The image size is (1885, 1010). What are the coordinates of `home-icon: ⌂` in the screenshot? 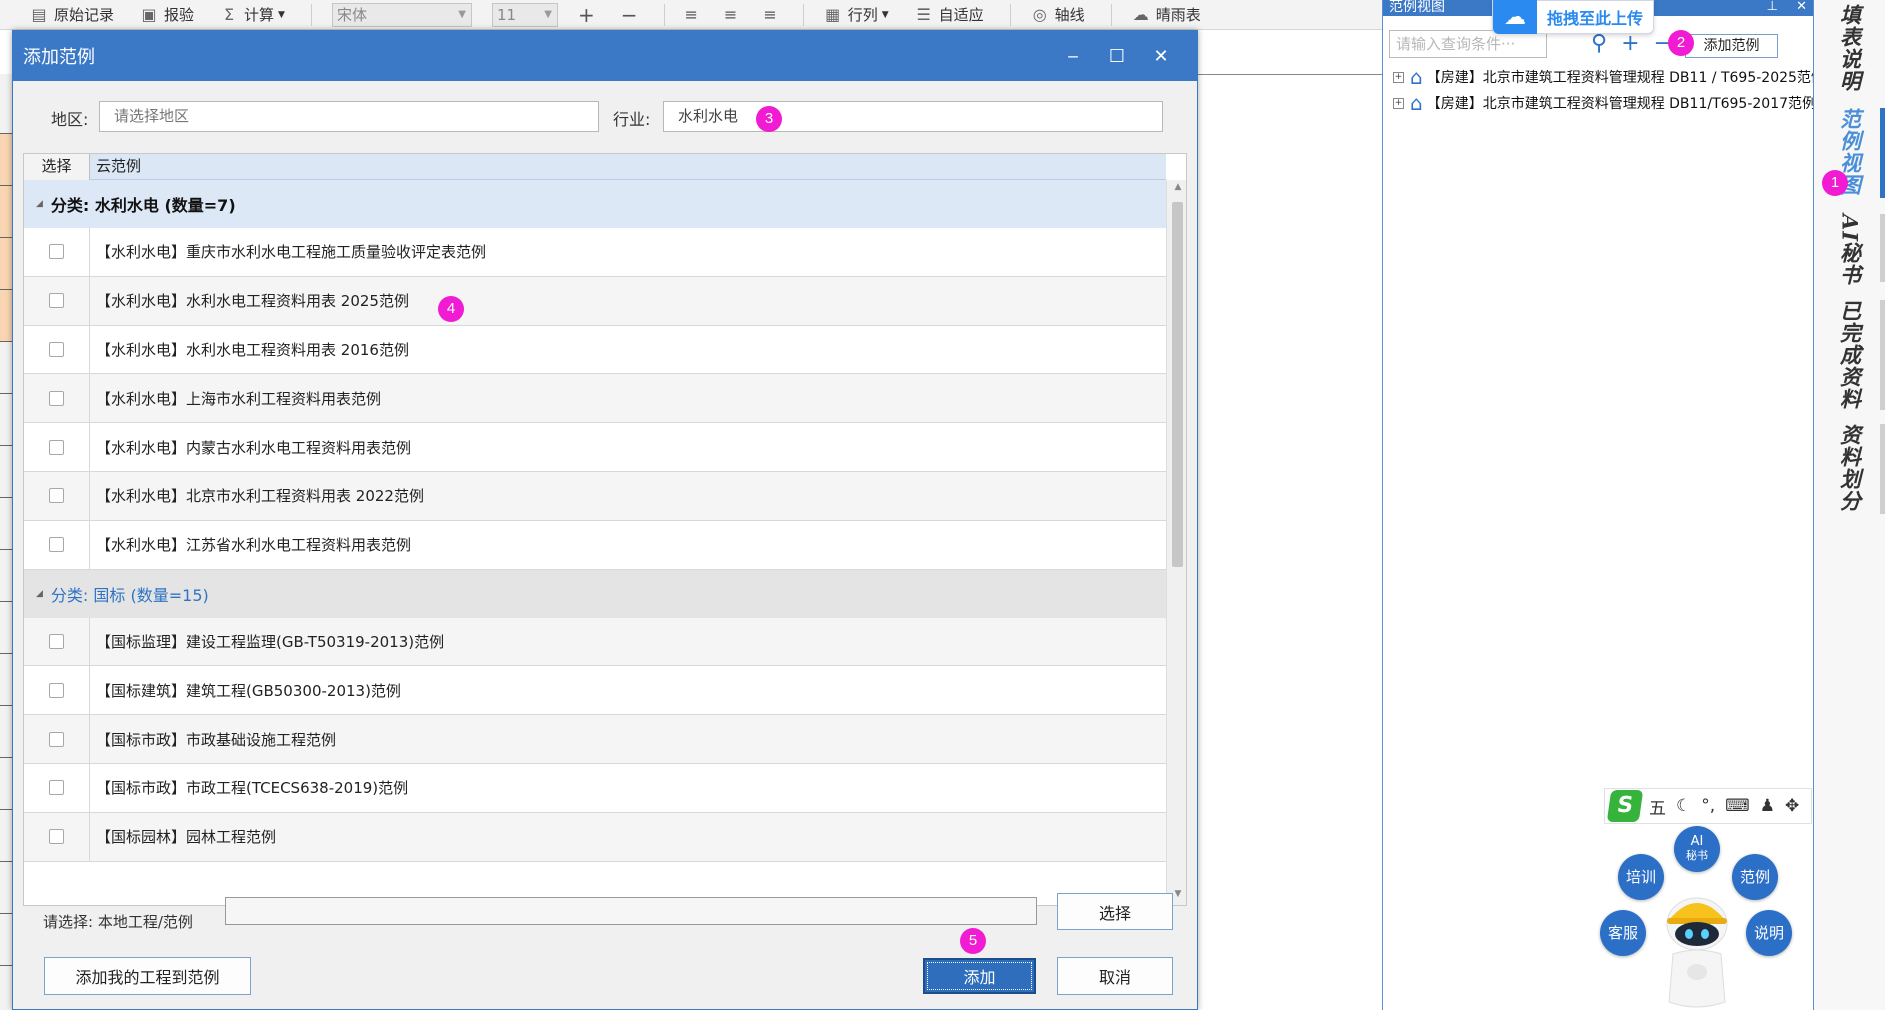 It's located at (1416, 103).